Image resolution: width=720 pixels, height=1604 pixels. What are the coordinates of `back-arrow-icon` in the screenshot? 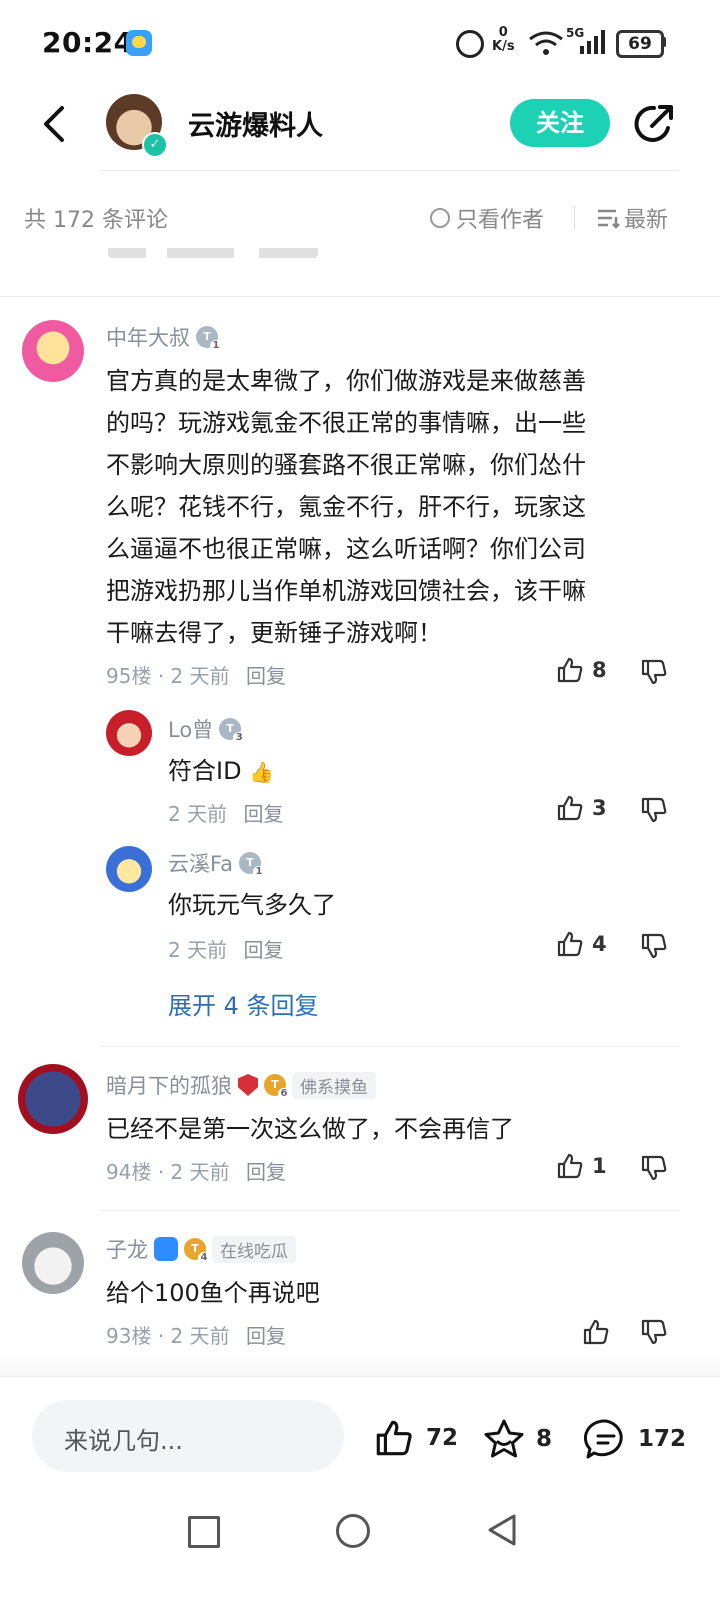 It's located at (56, 124).